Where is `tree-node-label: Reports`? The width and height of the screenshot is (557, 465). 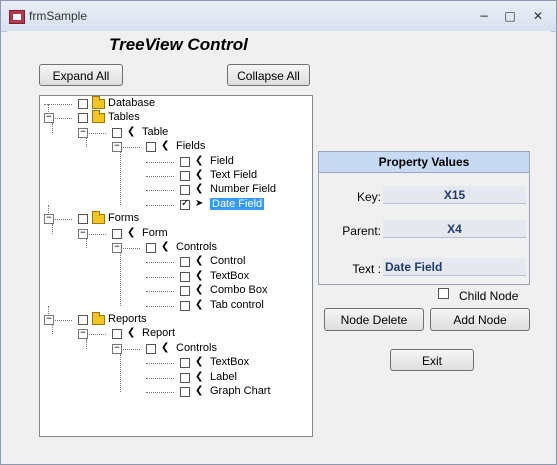 tree-node-label: Reports is located at coordinates (127, 319).